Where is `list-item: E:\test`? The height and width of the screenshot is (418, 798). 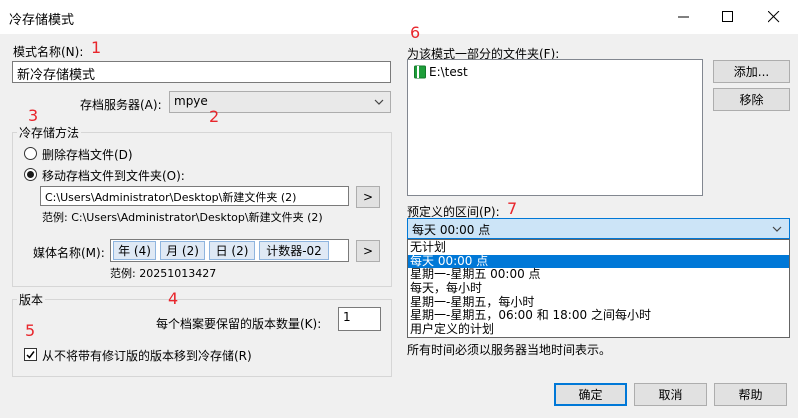
list-item: E:\test is located at coordinates (441, 72).